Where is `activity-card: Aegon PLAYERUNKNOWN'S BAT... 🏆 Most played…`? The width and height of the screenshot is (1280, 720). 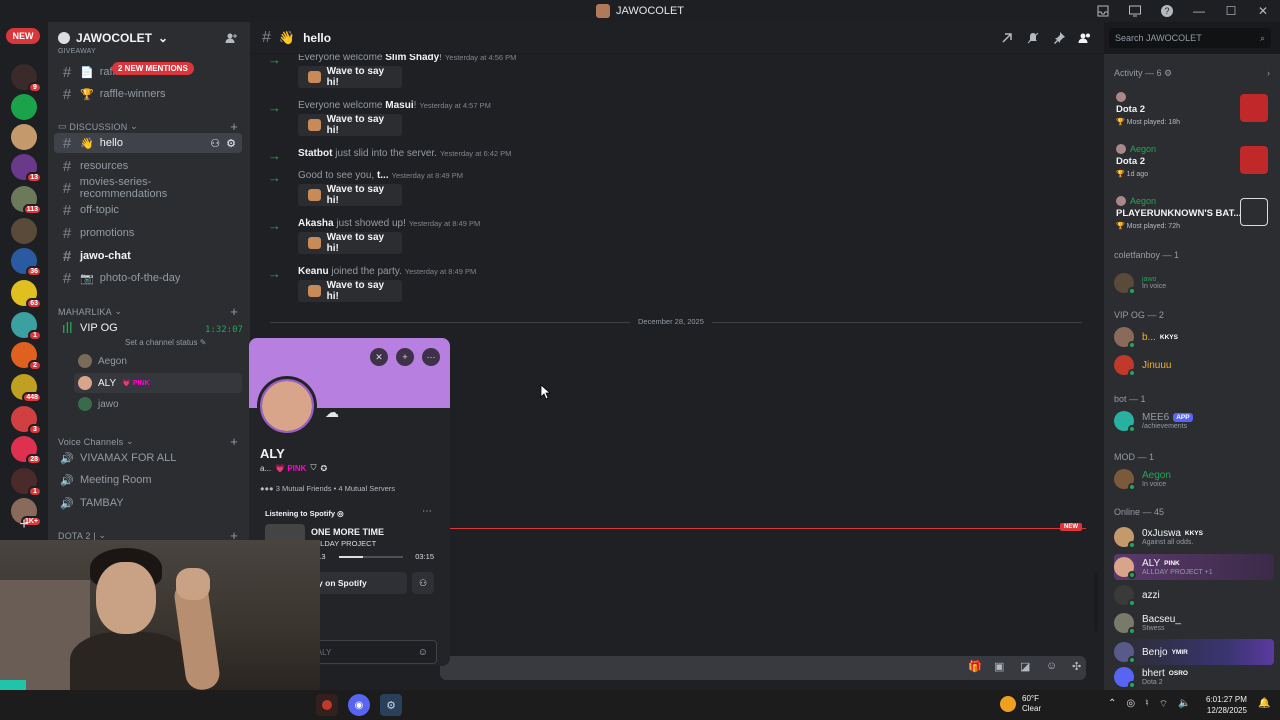
activity-card: Aegon PLAYERUNKNOWN'S BAT... 🏆 Most played… is located at coordinates (1192, 216).